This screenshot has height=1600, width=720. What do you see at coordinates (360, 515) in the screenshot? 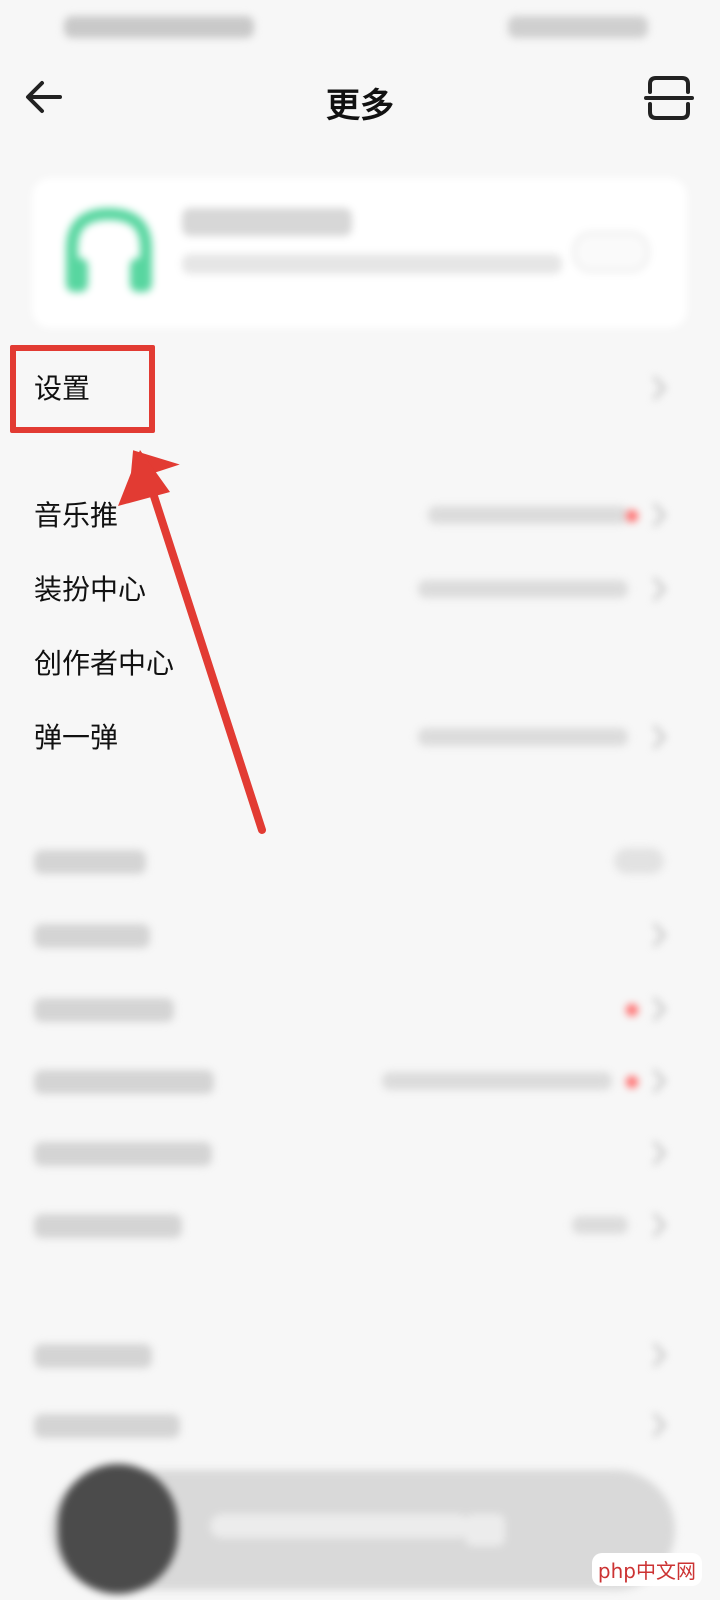
I see `menu-row-music-push: 音乐推` at bounding box center [360, 515].